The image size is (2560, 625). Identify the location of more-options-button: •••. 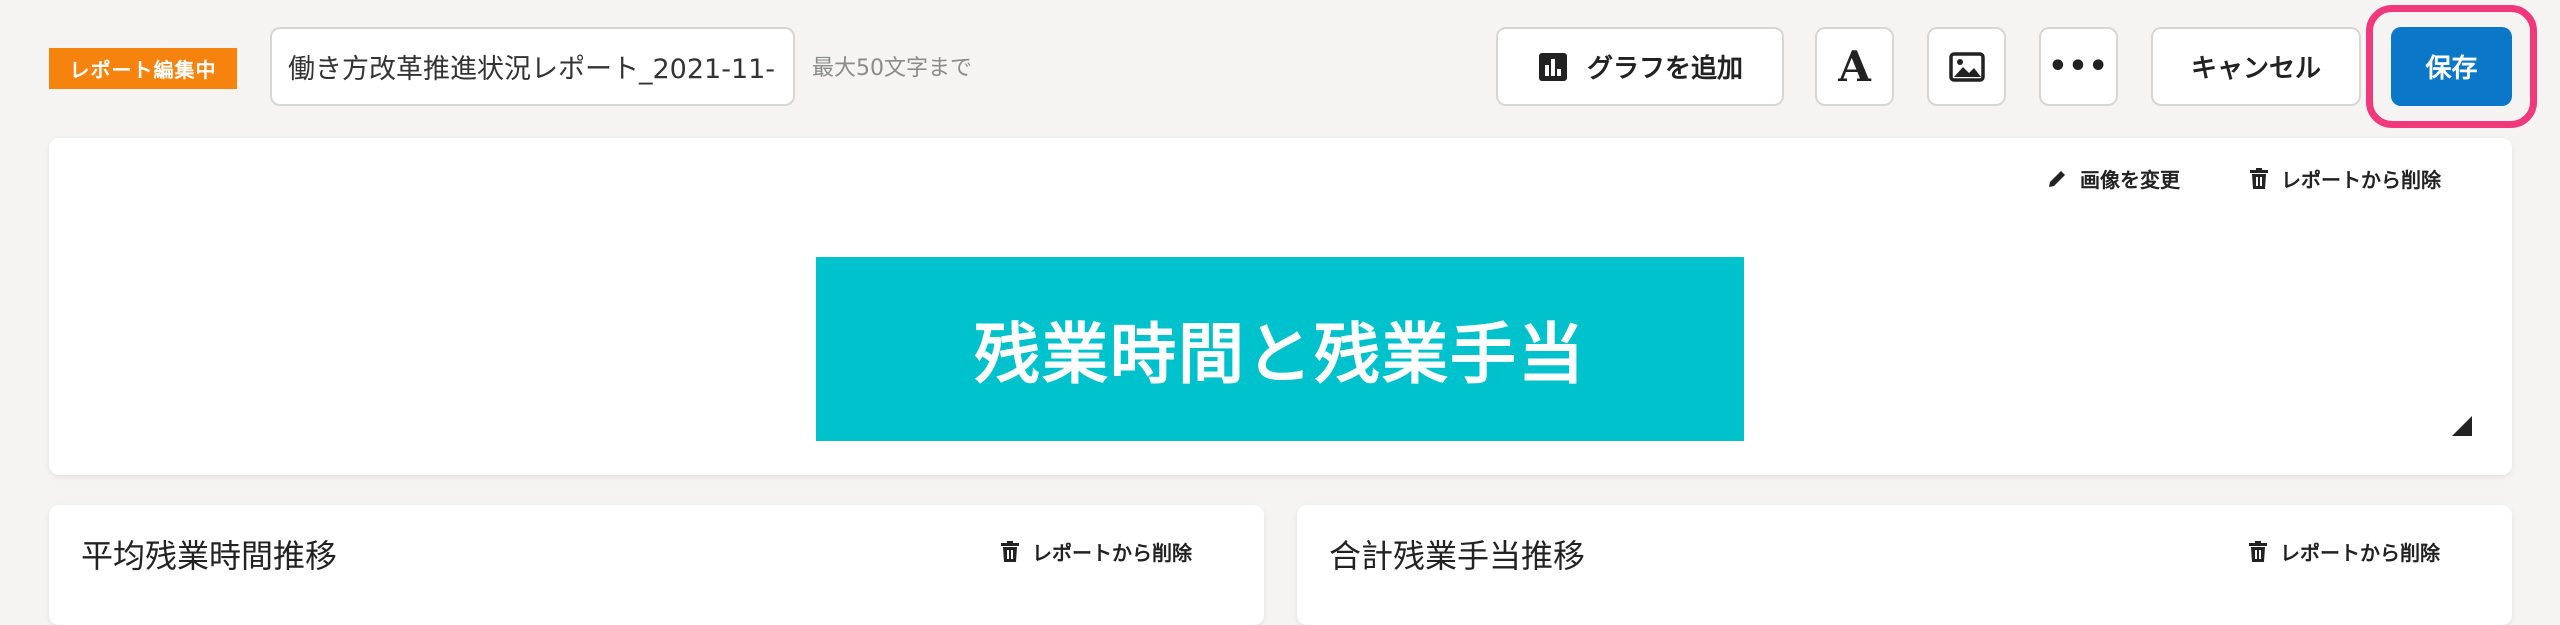
(2078, 66).